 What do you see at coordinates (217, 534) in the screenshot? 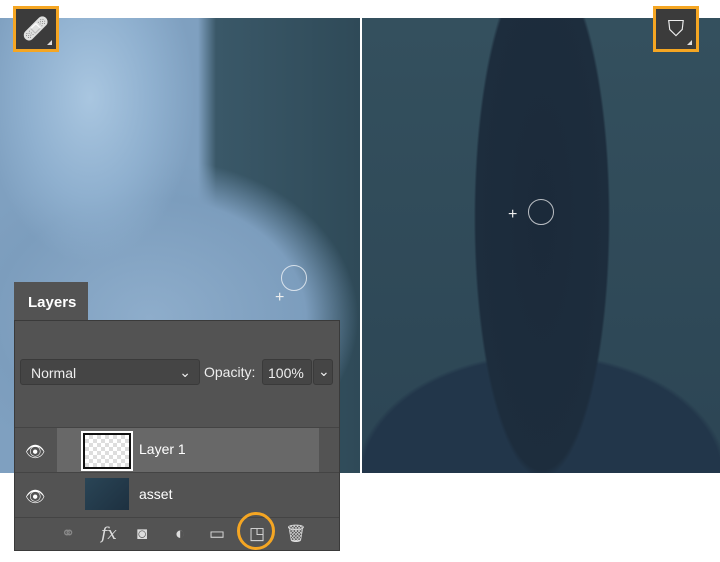
I see `folder-icon: ▭` at bounding box center [217, 534].